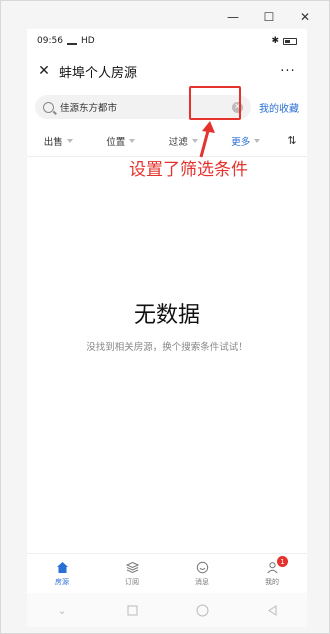 The height and width of the screenshot is (634, 330). Describe the element at coordinates (202, 610) in the screenshot. I see `home-button-icon` at that location.